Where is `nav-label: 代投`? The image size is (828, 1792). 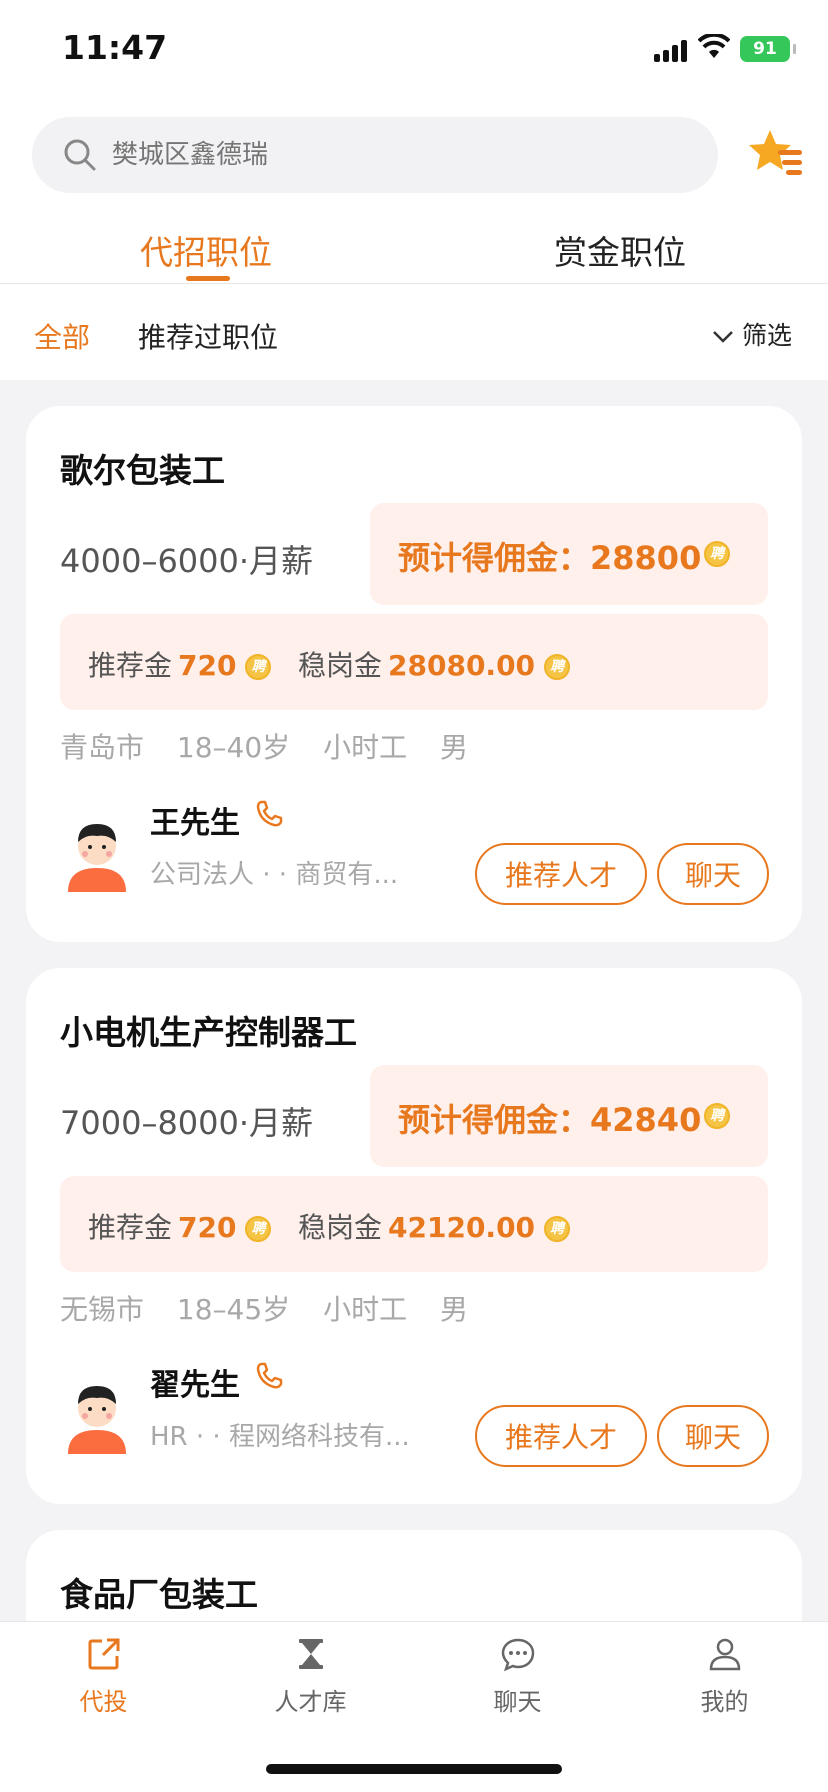 nav-label: 代投 is located at coordinates (103, 1702).